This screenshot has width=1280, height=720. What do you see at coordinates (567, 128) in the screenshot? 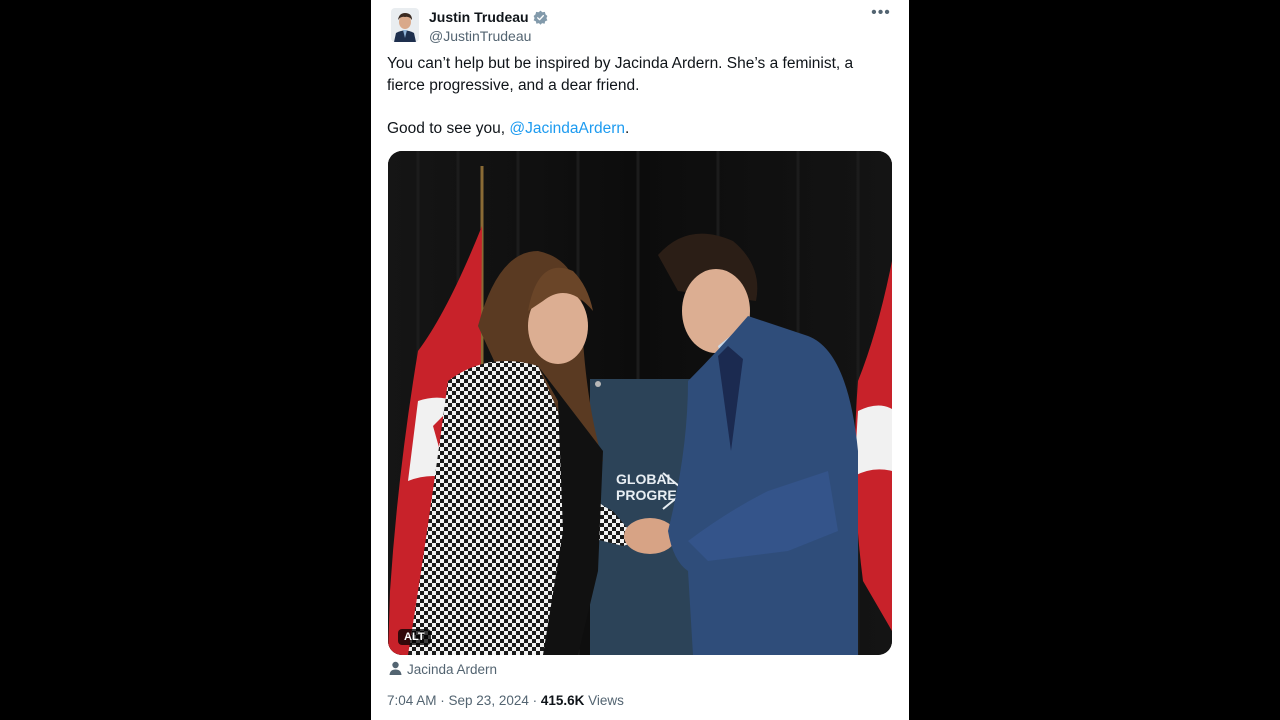
I see `mention-link: @JacindaArdern` at bounding box center [567, 128].